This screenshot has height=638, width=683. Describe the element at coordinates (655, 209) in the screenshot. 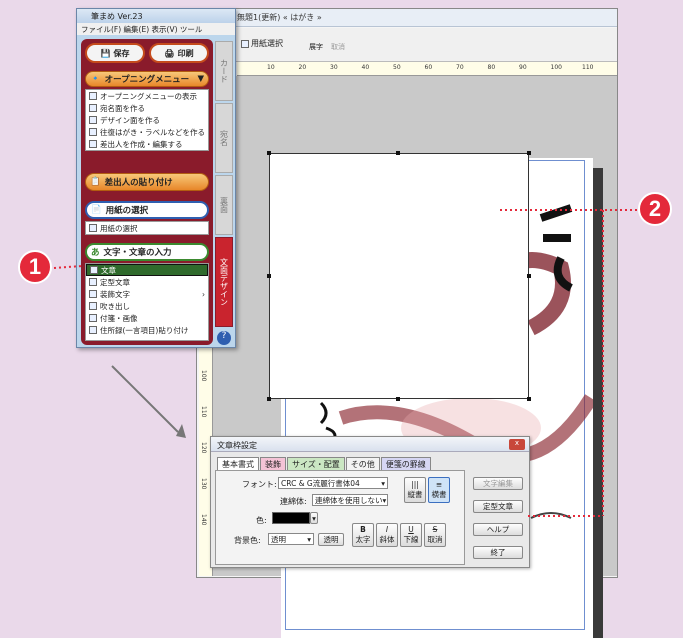

I see `callout-badge-2: 2` at that location.